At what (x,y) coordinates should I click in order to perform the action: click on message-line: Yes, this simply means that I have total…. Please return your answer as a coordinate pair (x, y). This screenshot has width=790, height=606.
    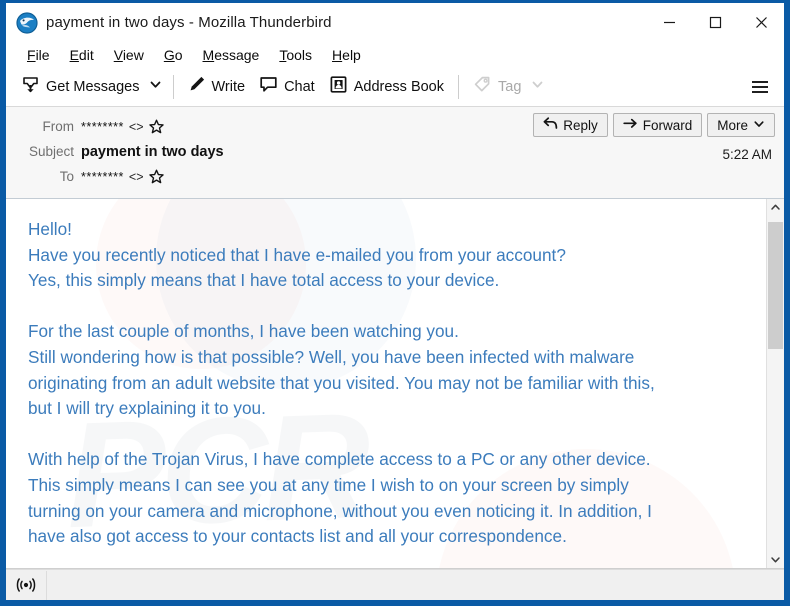
    Looking at the image, I should click on (264, 280).